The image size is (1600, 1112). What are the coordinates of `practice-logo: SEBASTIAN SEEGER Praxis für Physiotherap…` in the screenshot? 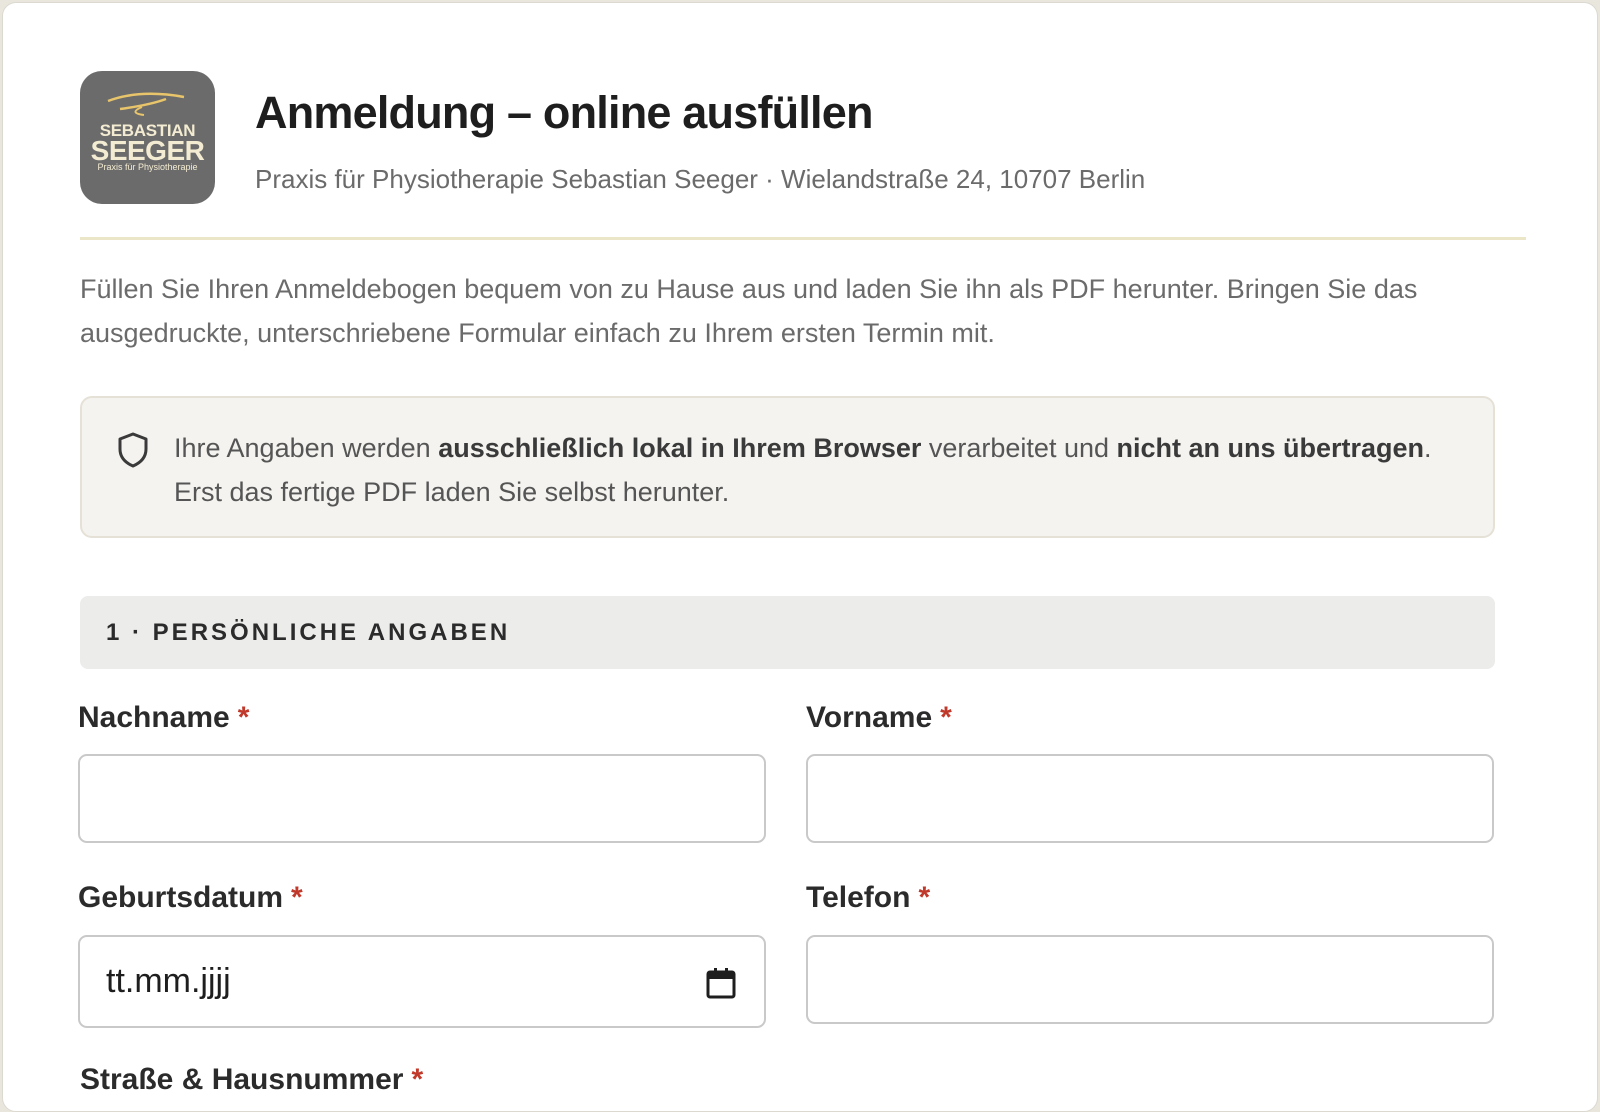 It's located at (147, 137).